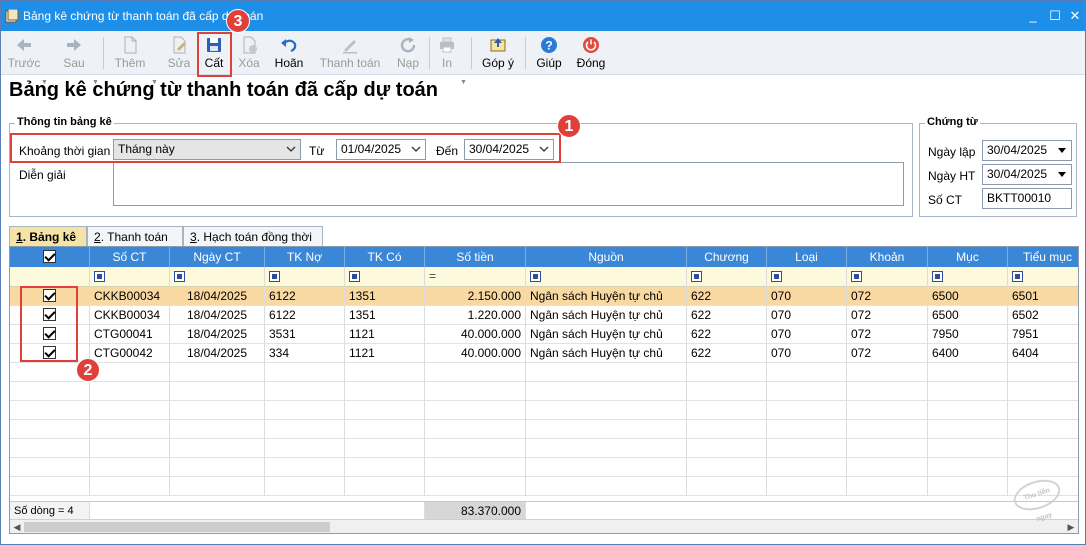 The image size is (1086, 545). What do you see at coordinates (130, 53) in the screenshot?
I see `add-button: Thêm` at bounding box center [130, 53].